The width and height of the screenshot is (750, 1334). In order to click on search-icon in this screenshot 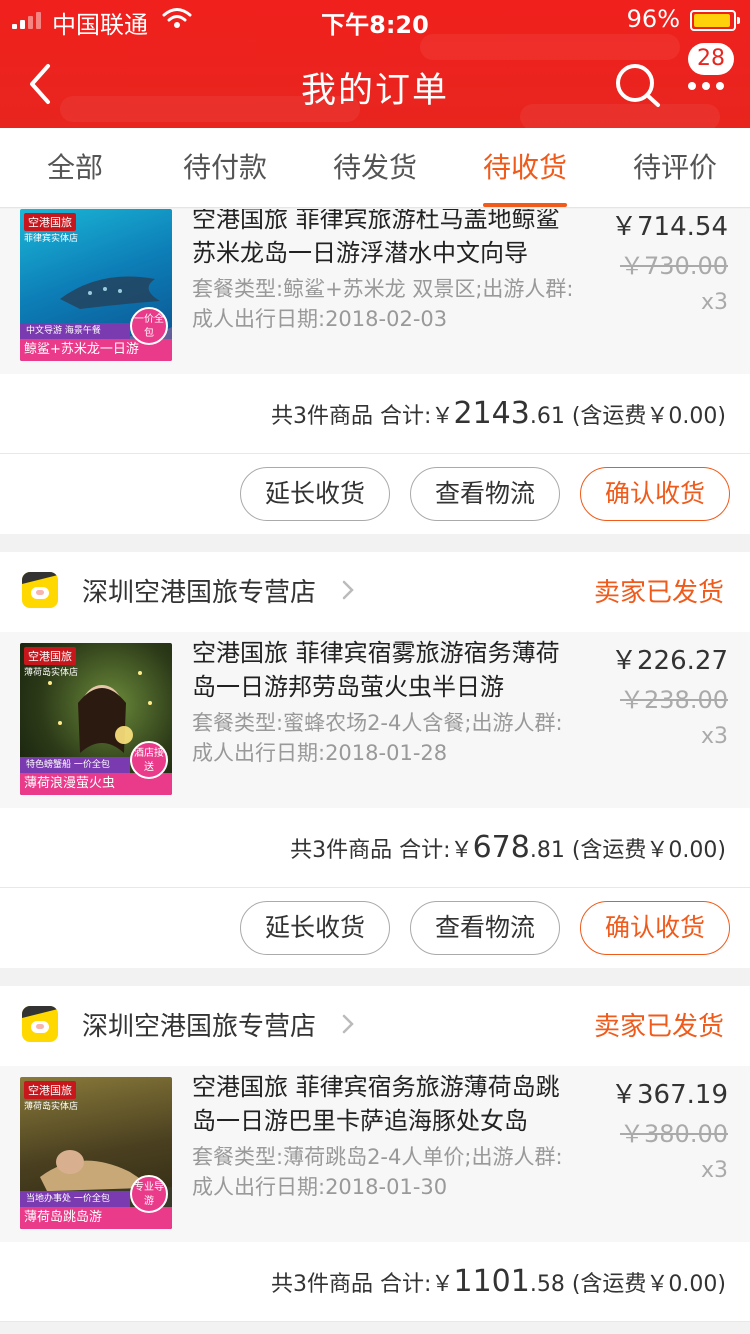, I will do `click(638, 85)`.